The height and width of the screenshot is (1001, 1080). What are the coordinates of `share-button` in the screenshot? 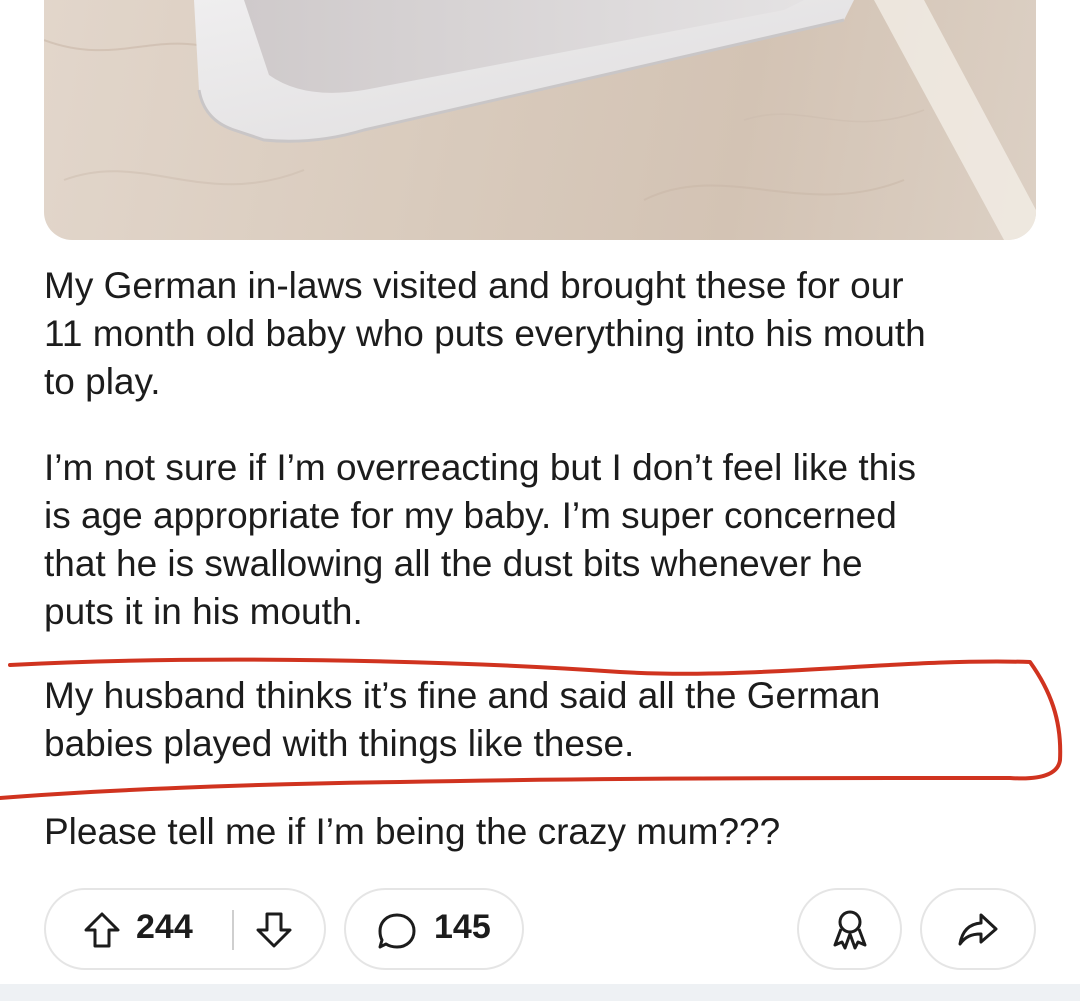 It's located at (978, 929).